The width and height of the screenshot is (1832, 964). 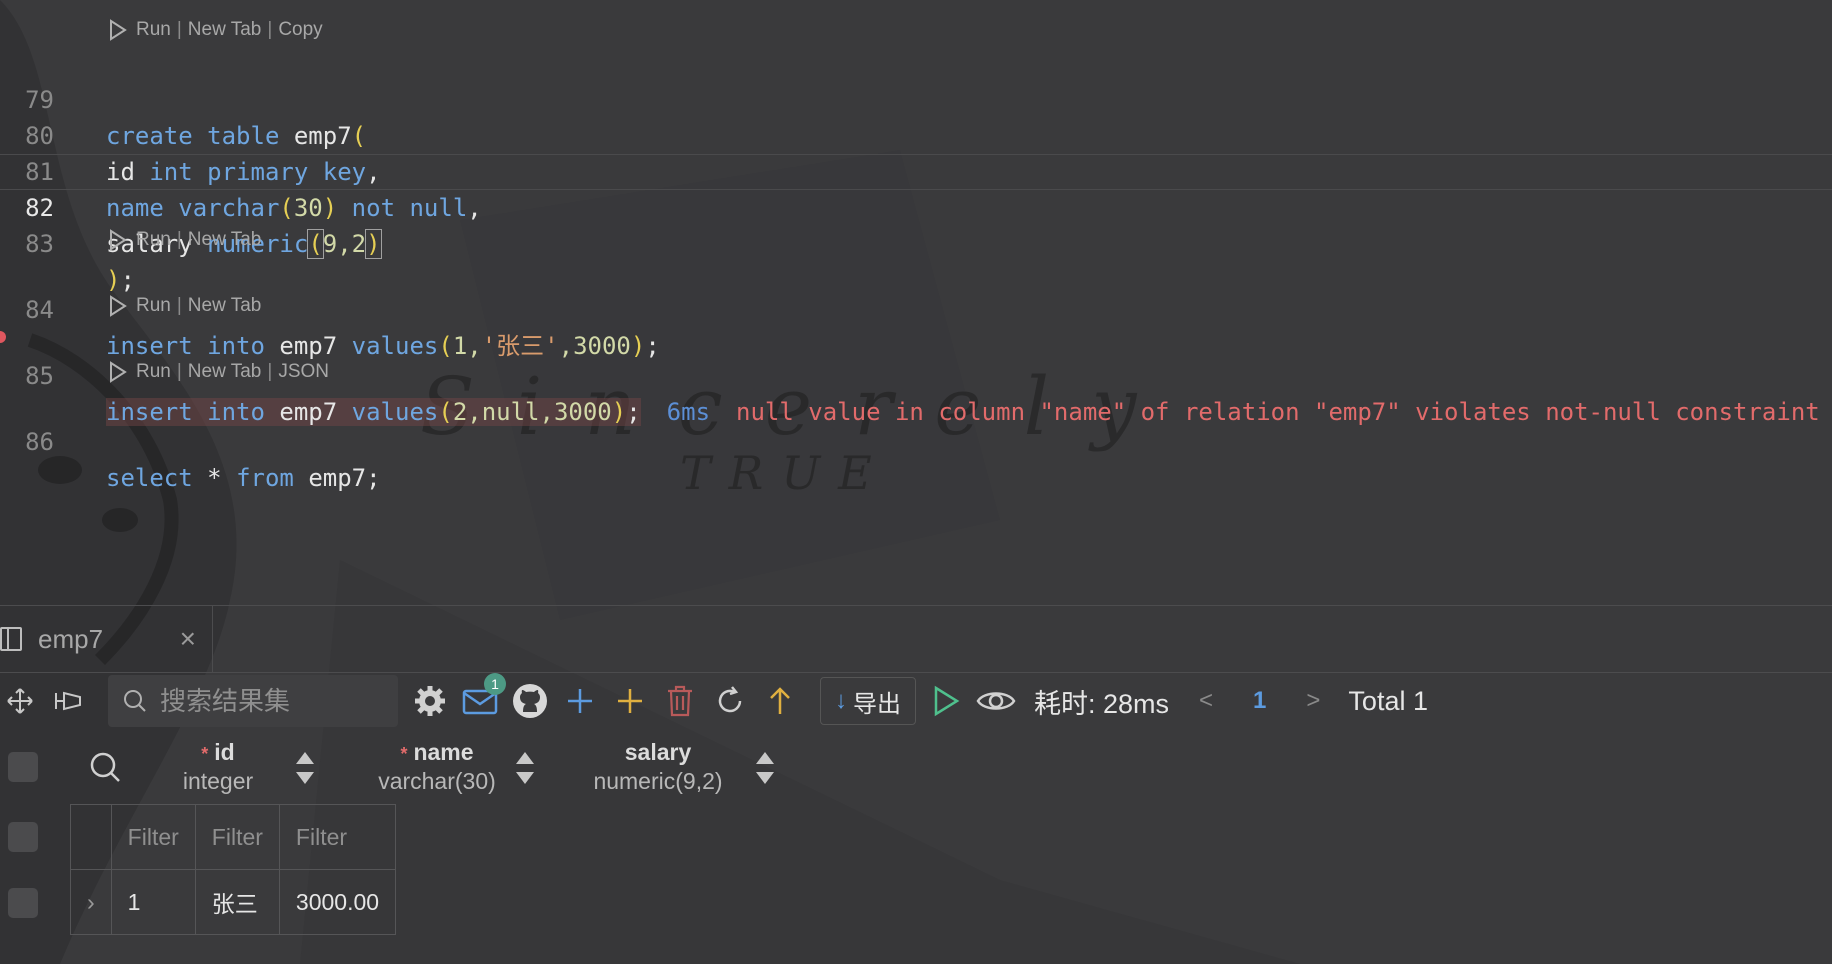 What do you see at coordinates (580, 701) in the screenshot?
I see `add-row-icon` at bounding box center [580, 701].